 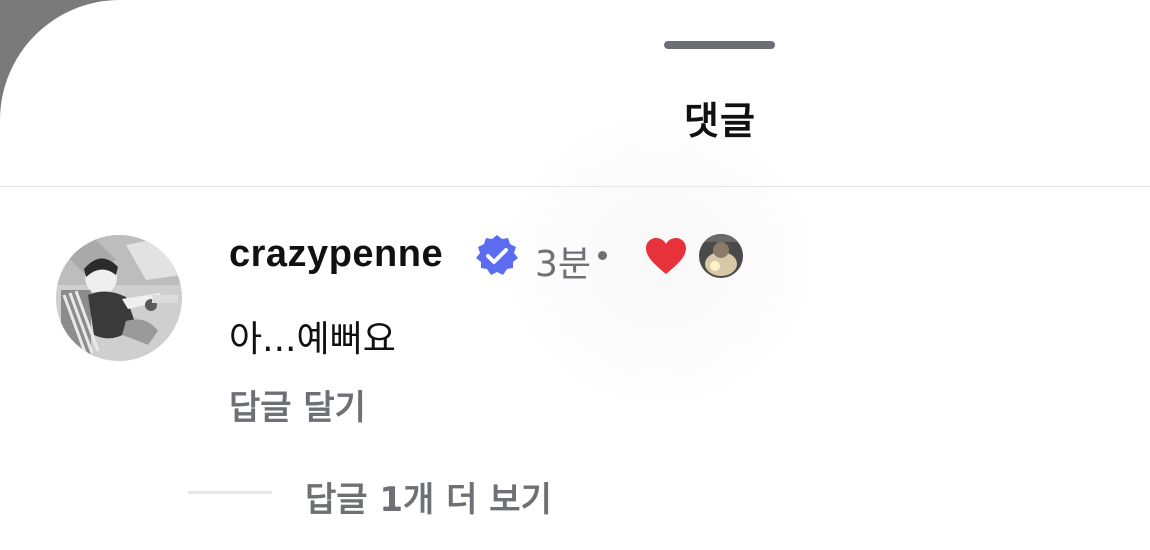 What do you see at coordinates (312, 339) in the screenshot?
I see `comment-text: 아...예뻐요` at bounding box center [312, 339].